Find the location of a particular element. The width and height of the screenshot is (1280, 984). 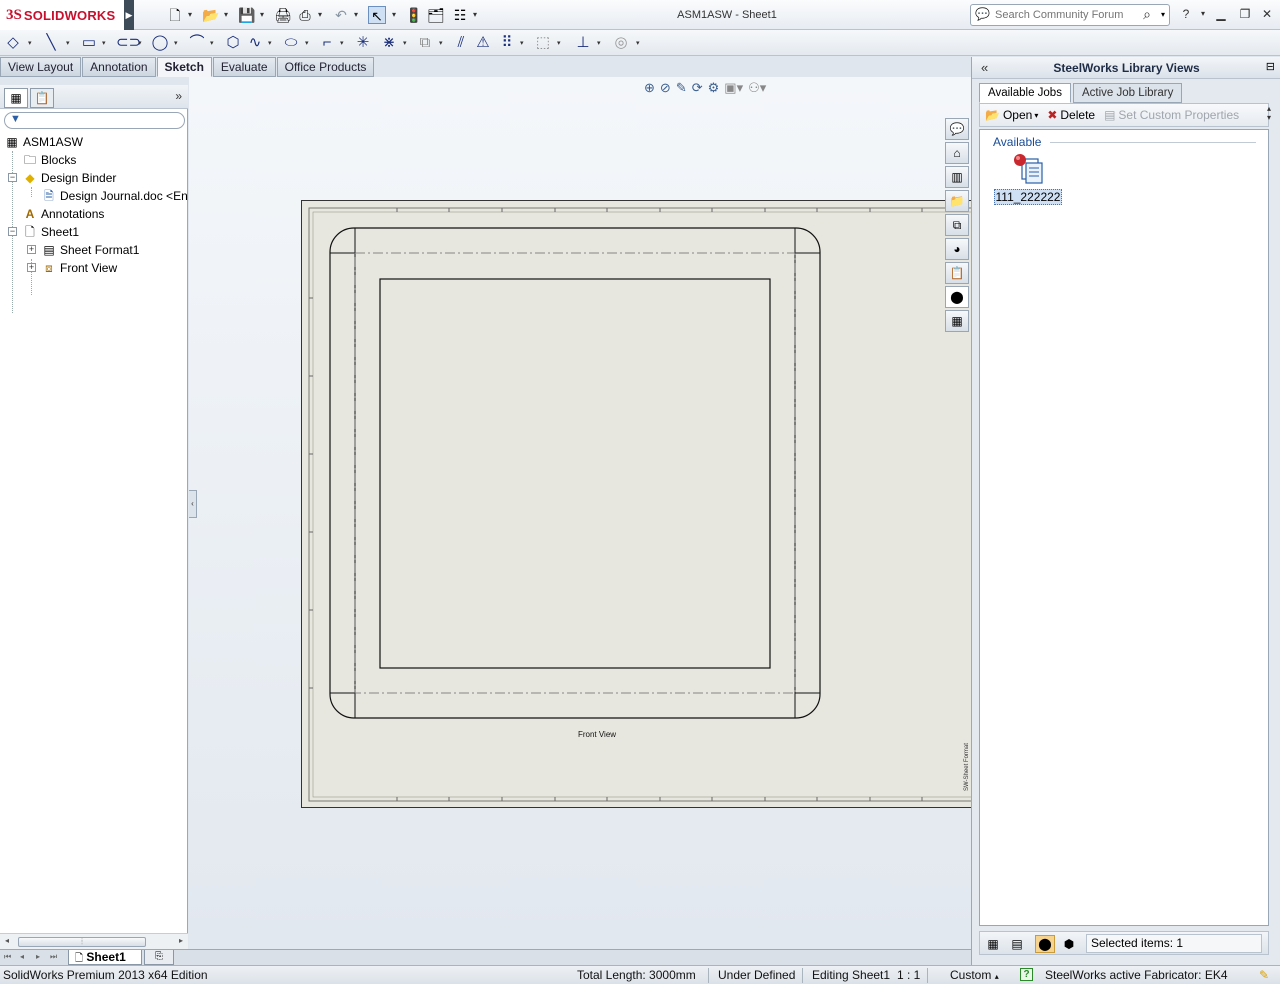

select-dropdown-icon: ▾ is located at coordinates (394, 14).